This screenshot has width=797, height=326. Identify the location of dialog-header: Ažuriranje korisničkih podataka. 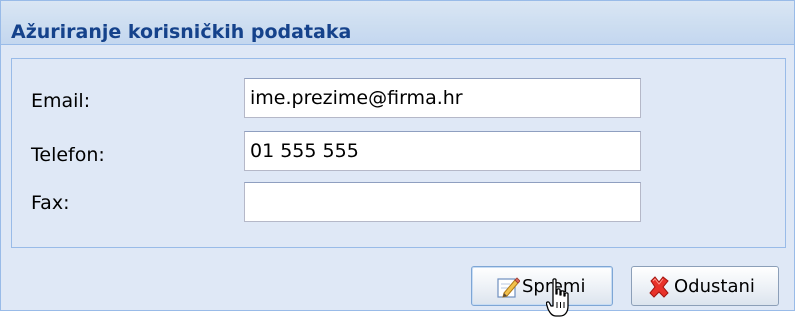
(397, 23).